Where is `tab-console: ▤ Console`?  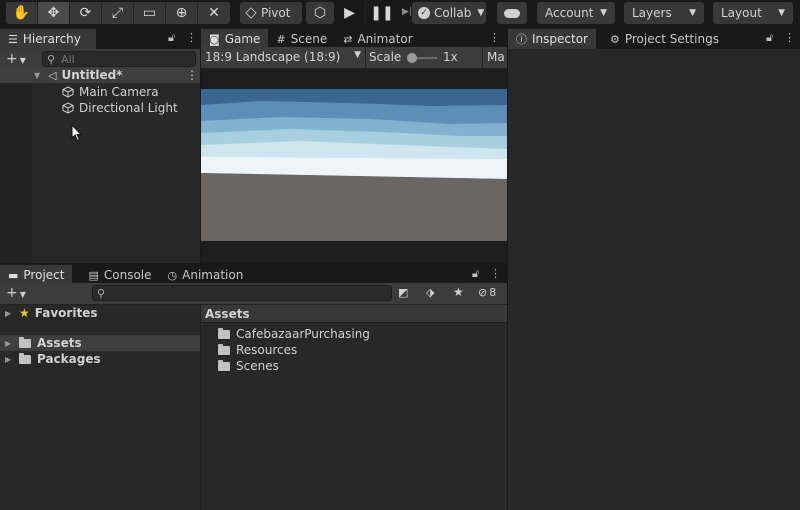 tab-console: ▤ Console is located at coordinates (119, 275).